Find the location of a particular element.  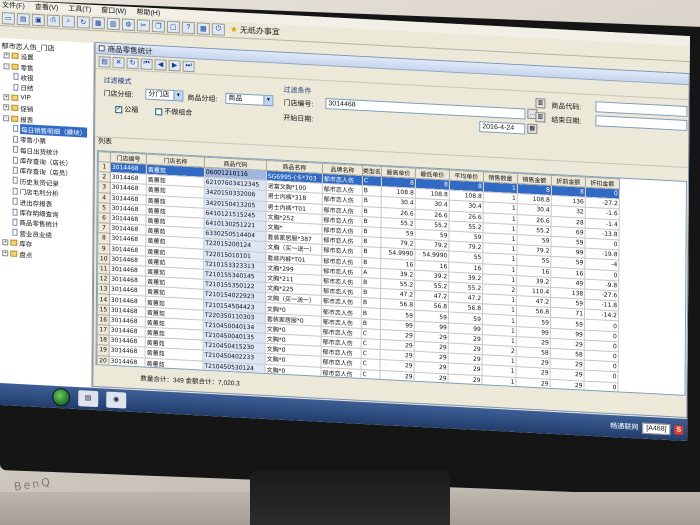

show-gift-checkbox: ✓ 公福 is located at coordinates (126, 109).